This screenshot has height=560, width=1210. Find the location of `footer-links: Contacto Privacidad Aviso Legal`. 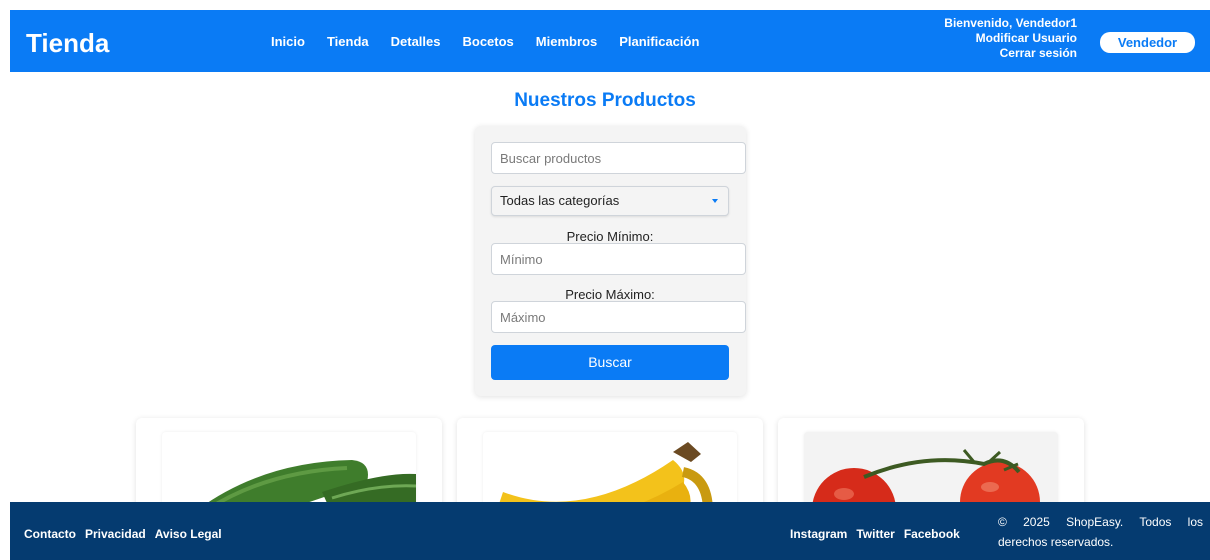

footer-links: Contacto Privacidad Aviso Legal is located at coordinates (127, 534).